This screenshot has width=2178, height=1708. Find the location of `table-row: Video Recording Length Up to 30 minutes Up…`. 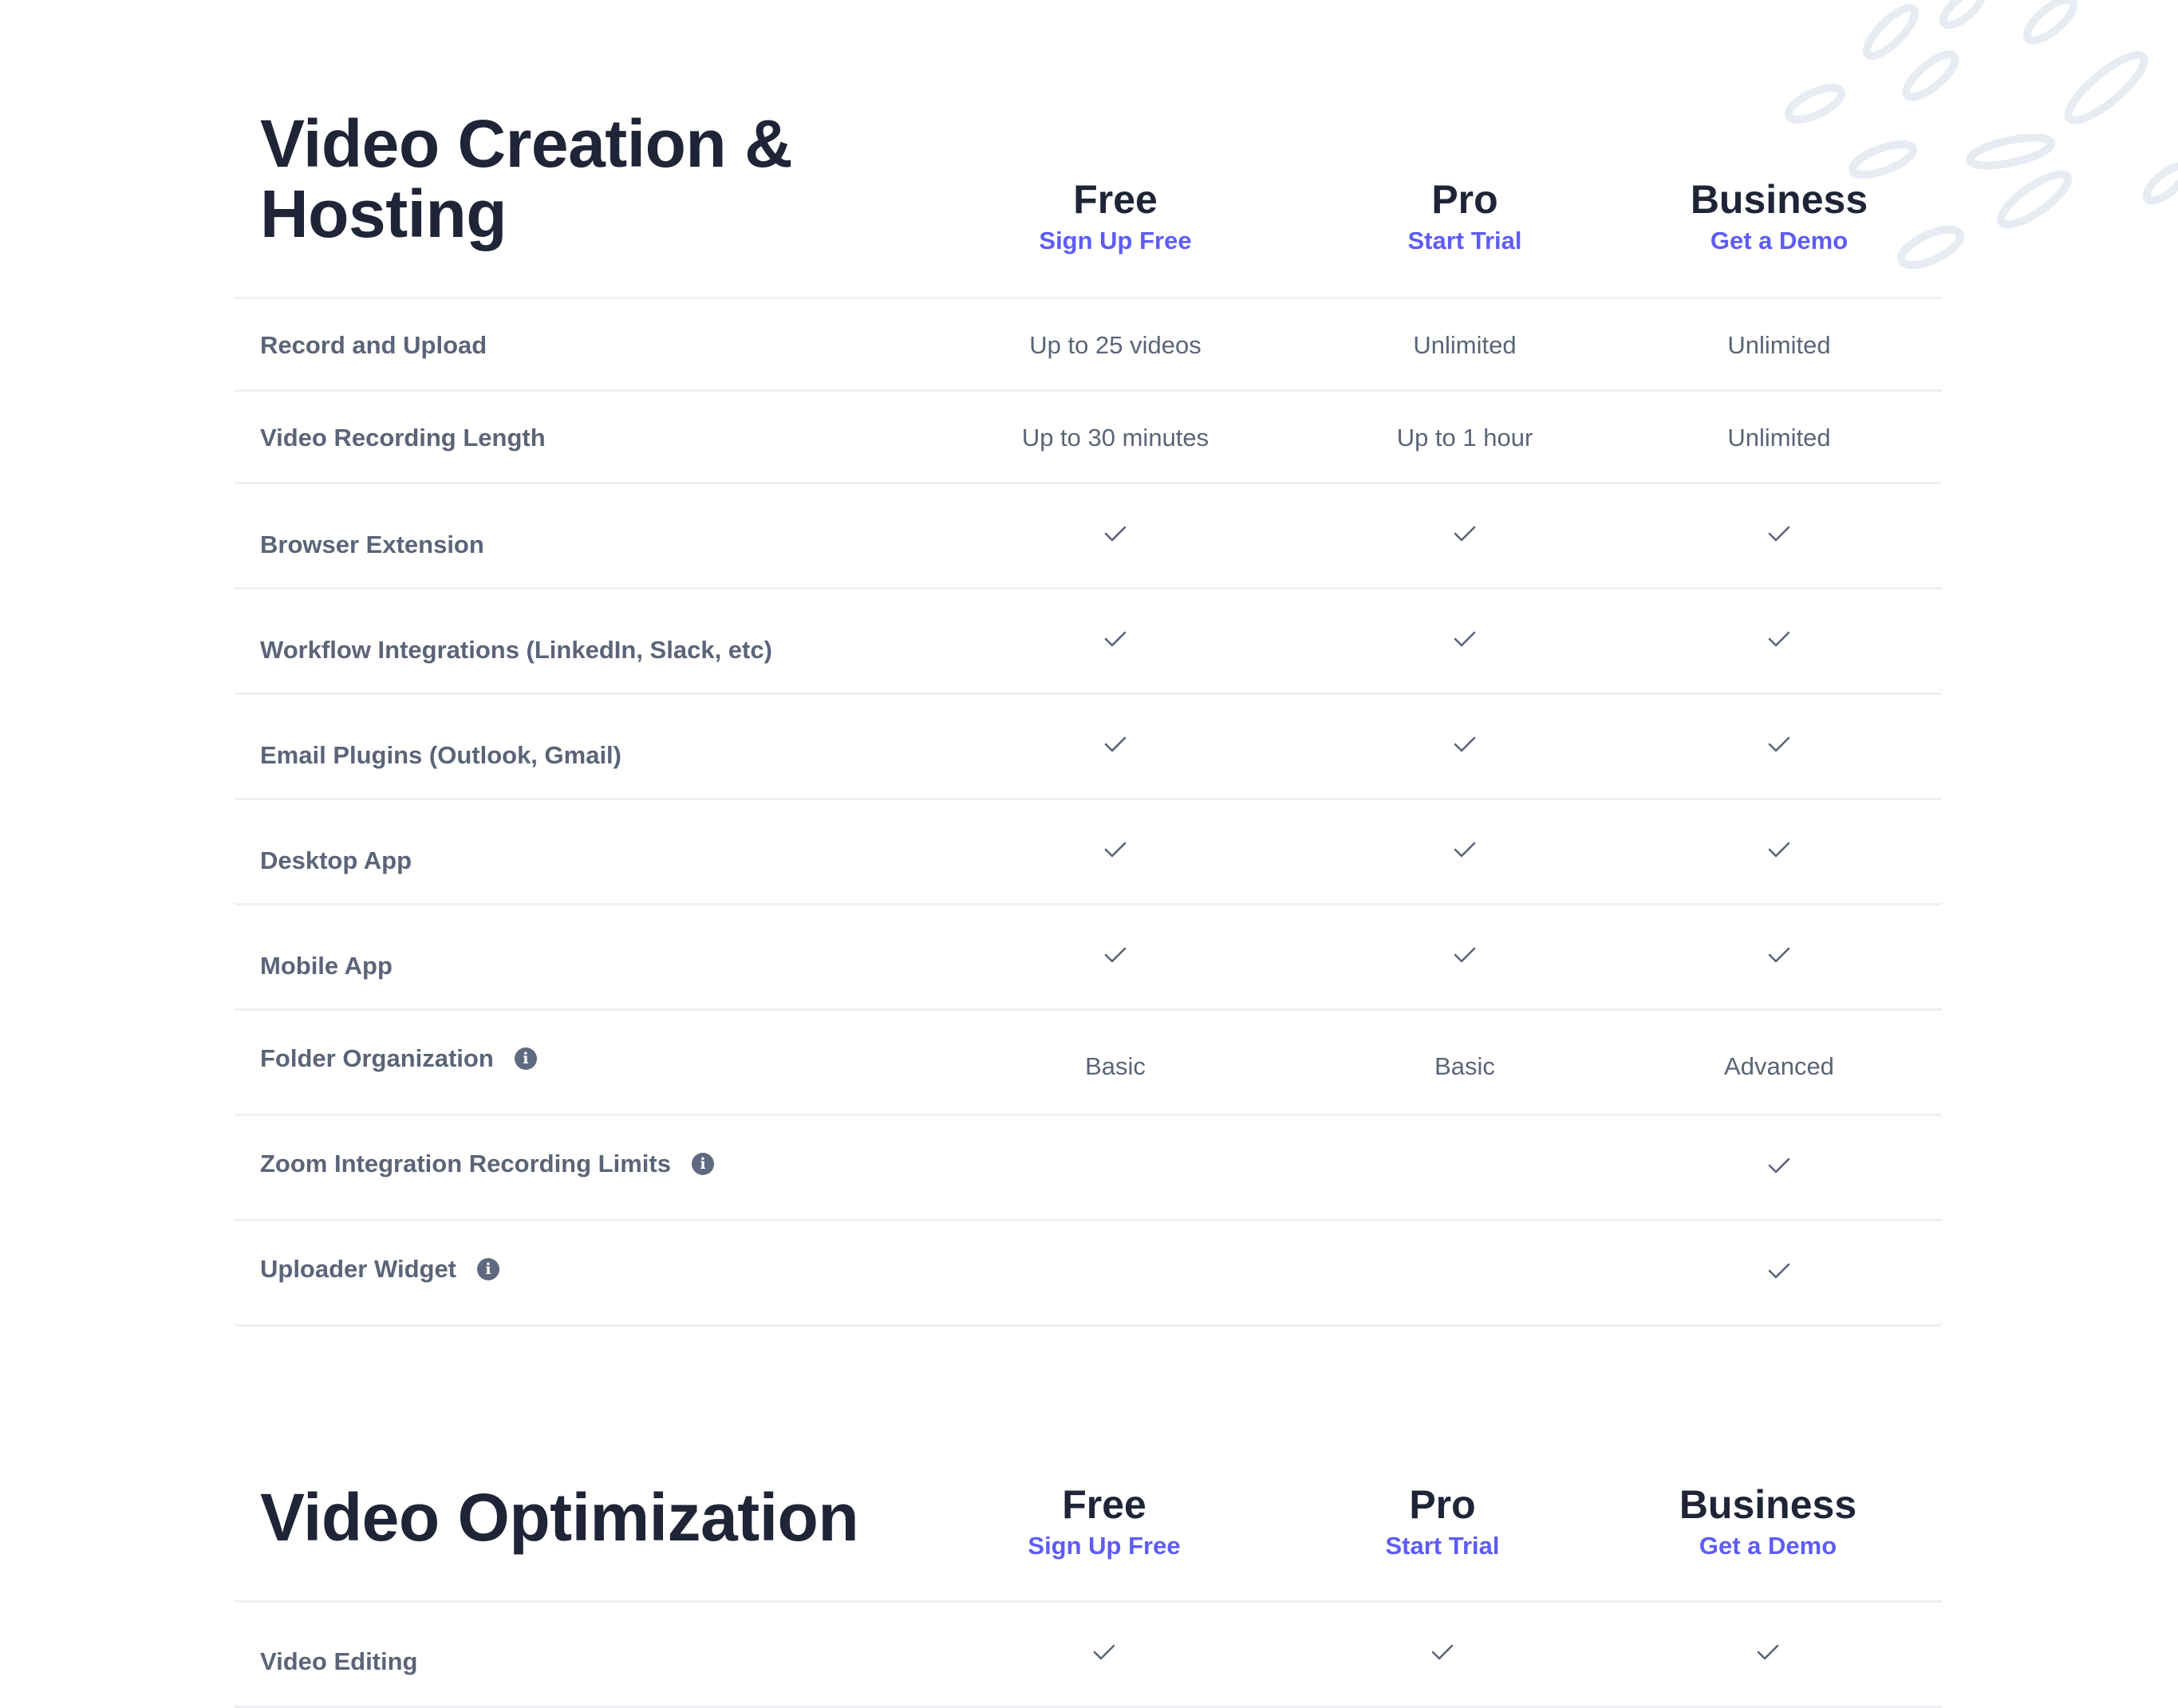

table-row: Video Recording Length Up to 30 minutes Up… is located at coordinates (1088, 438).